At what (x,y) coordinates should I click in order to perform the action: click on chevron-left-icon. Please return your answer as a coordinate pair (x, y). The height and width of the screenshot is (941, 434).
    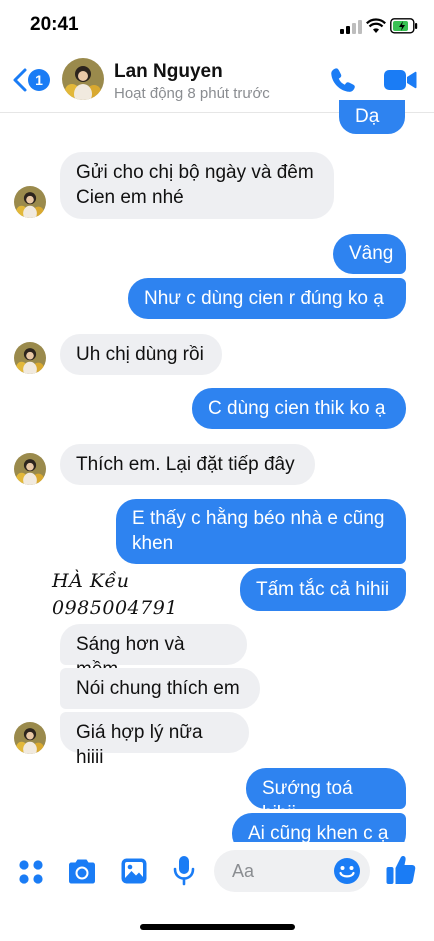
    Looking at the image, I should click on (20, 80).